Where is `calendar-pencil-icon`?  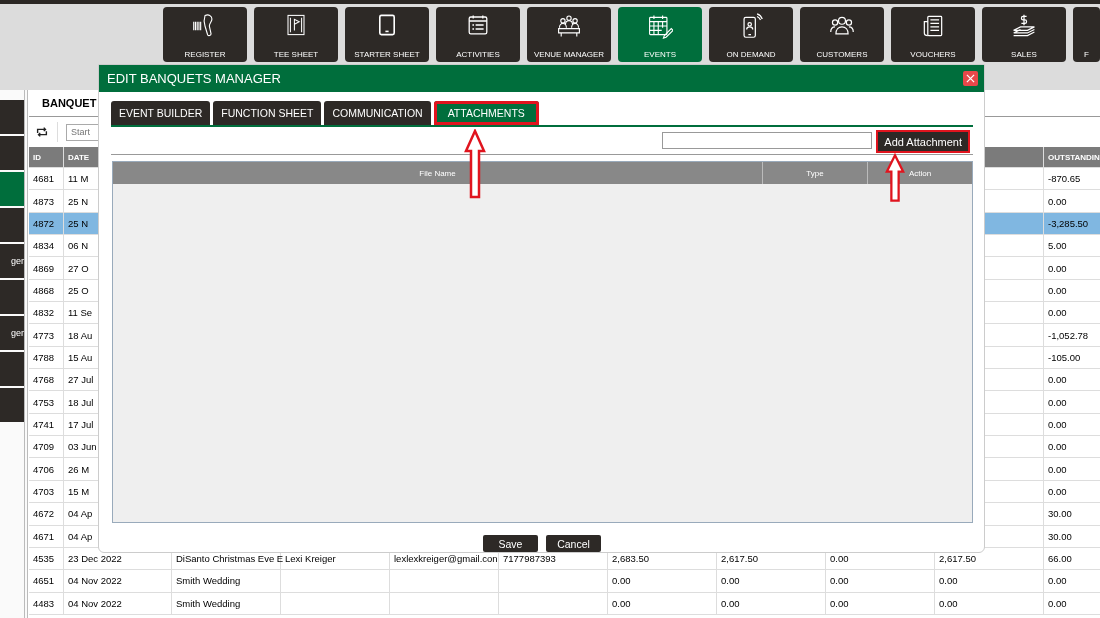
calendar-pencil-icon is located at coordinates (660, 26).